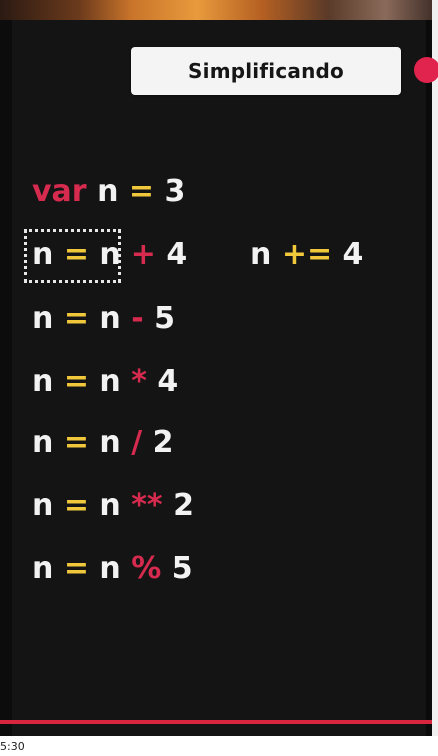 This screenshot has width=438, height=756. I want to click on add-operator: +, so click(143, 254).